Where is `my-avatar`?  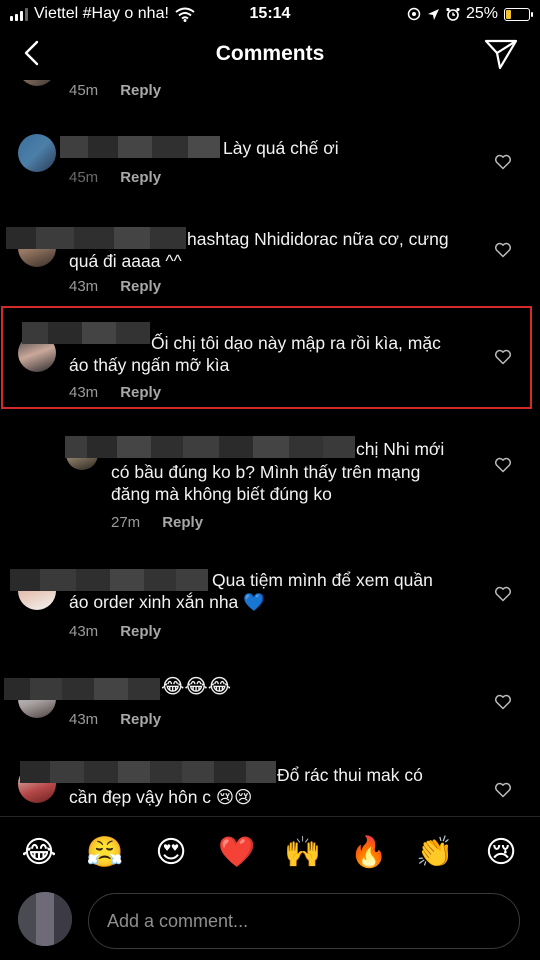 my-avatar is located at coordinates (45, 919).